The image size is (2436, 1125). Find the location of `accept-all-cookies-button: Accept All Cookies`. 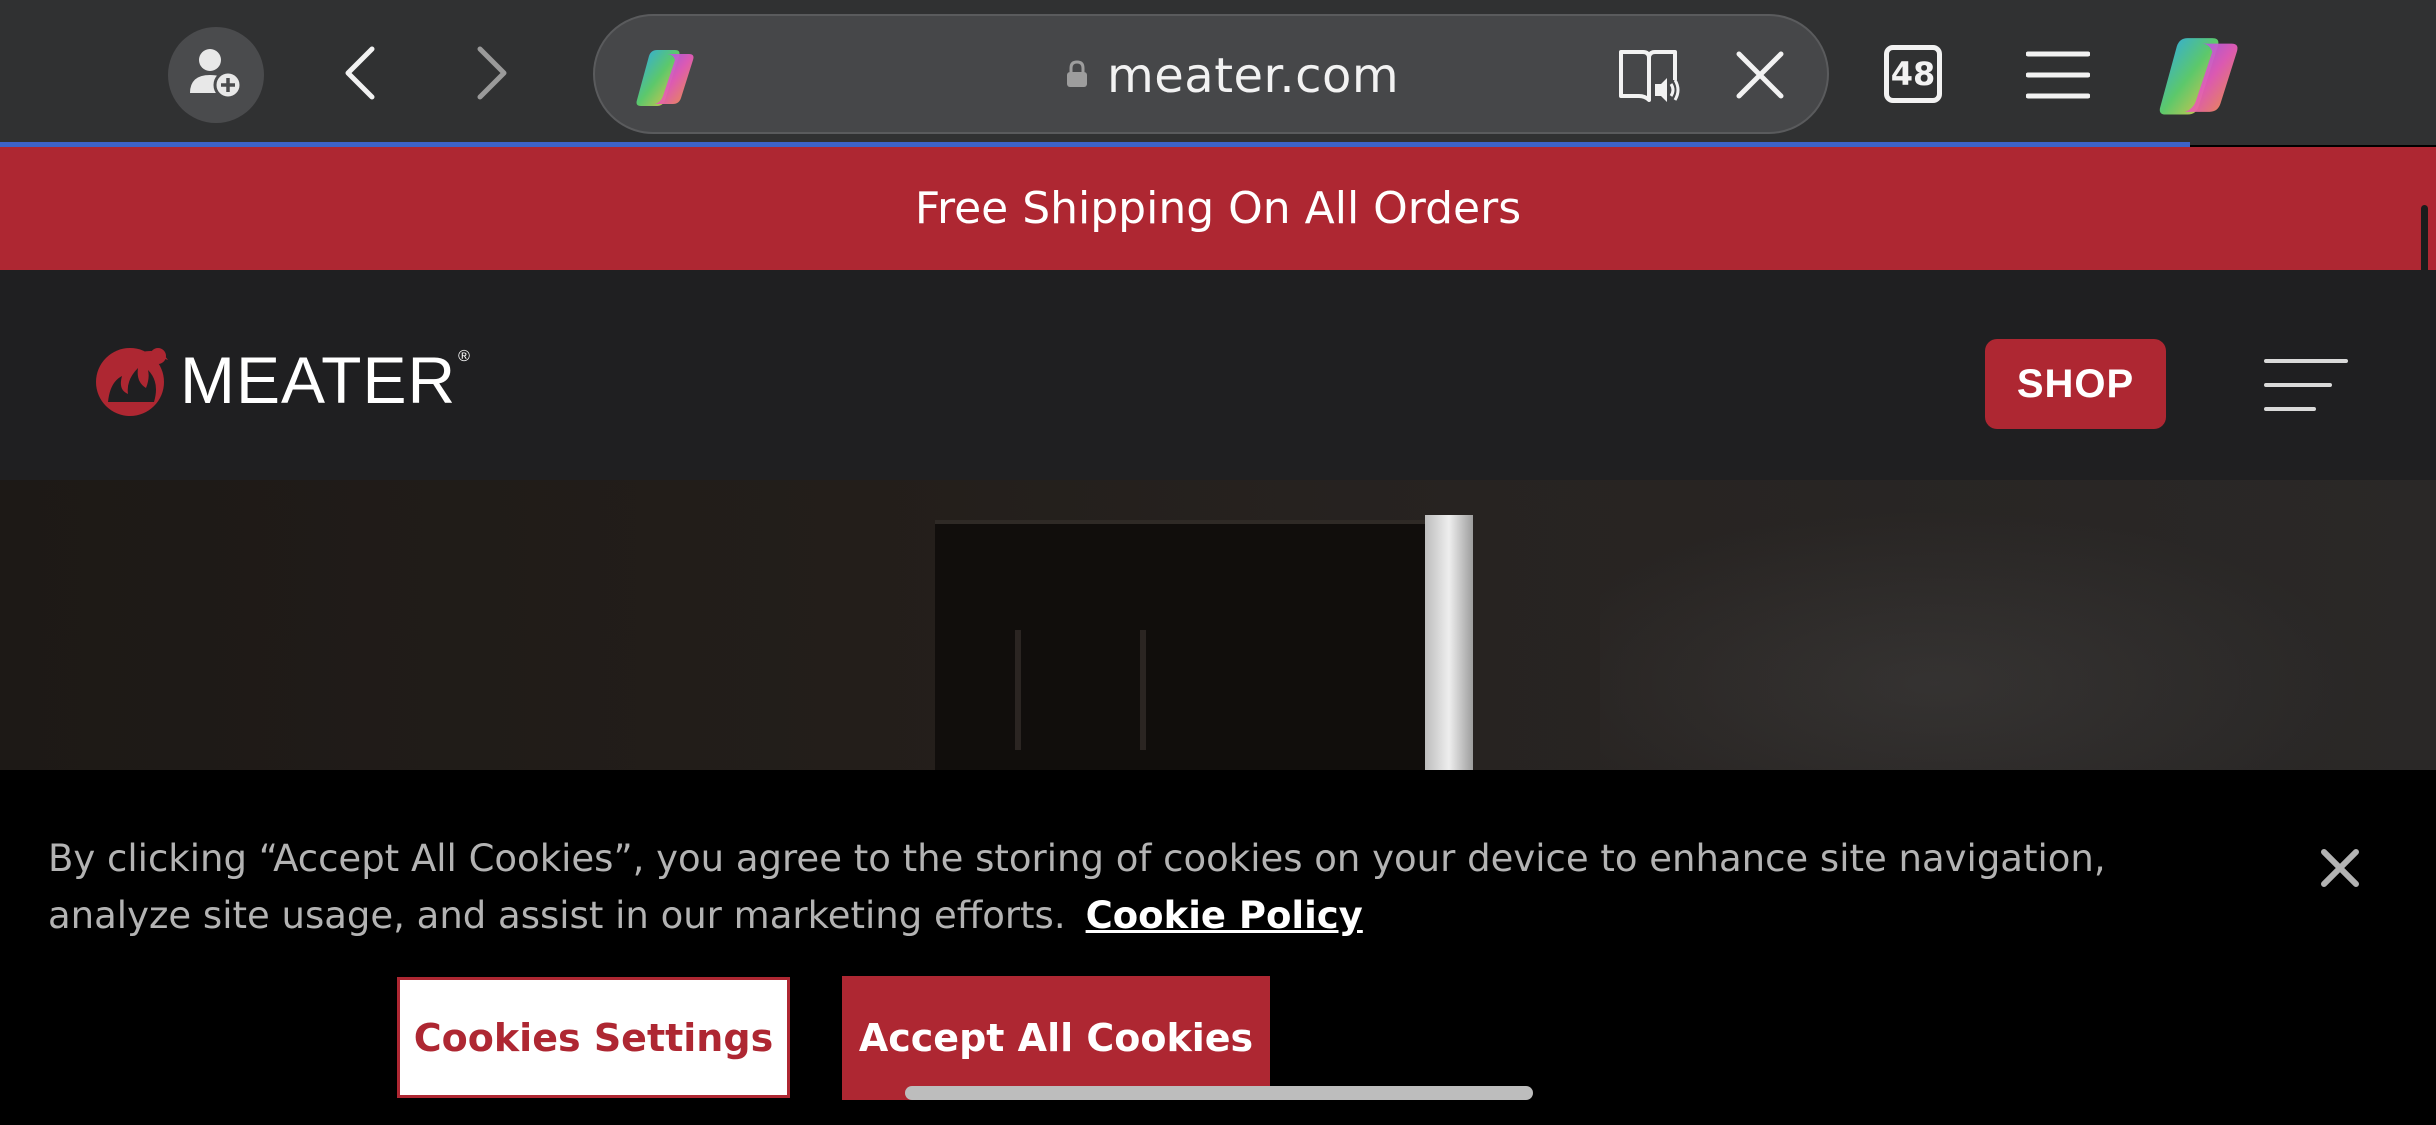

accept-all-cookies-button: Accept All Cookies is located at coordinates (1056, 1038).